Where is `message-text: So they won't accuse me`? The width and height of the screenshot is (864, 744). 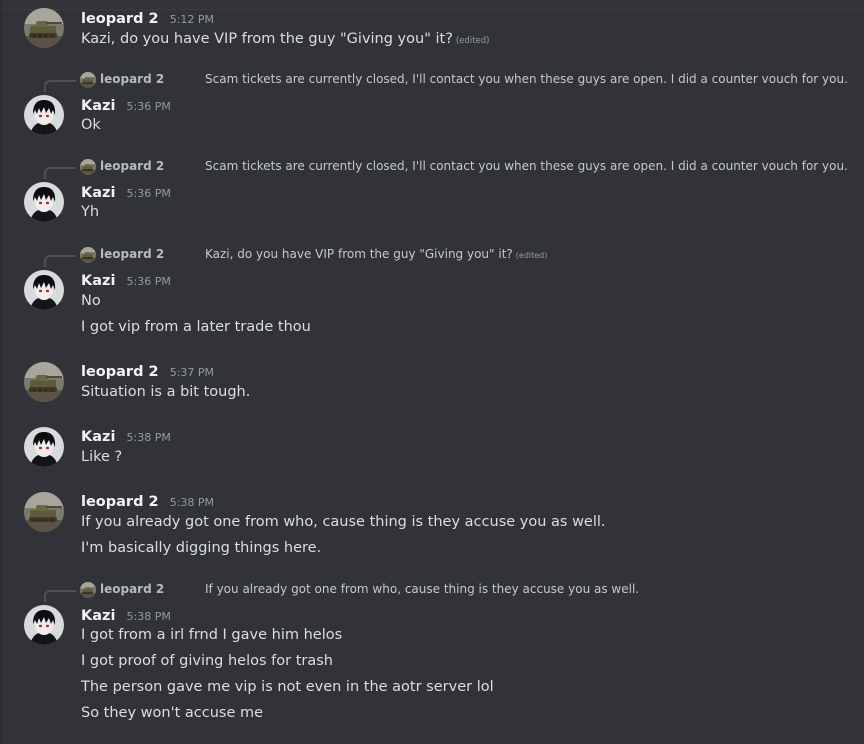
message-text: So they won't accuse me is located at coordinates (172, 713).